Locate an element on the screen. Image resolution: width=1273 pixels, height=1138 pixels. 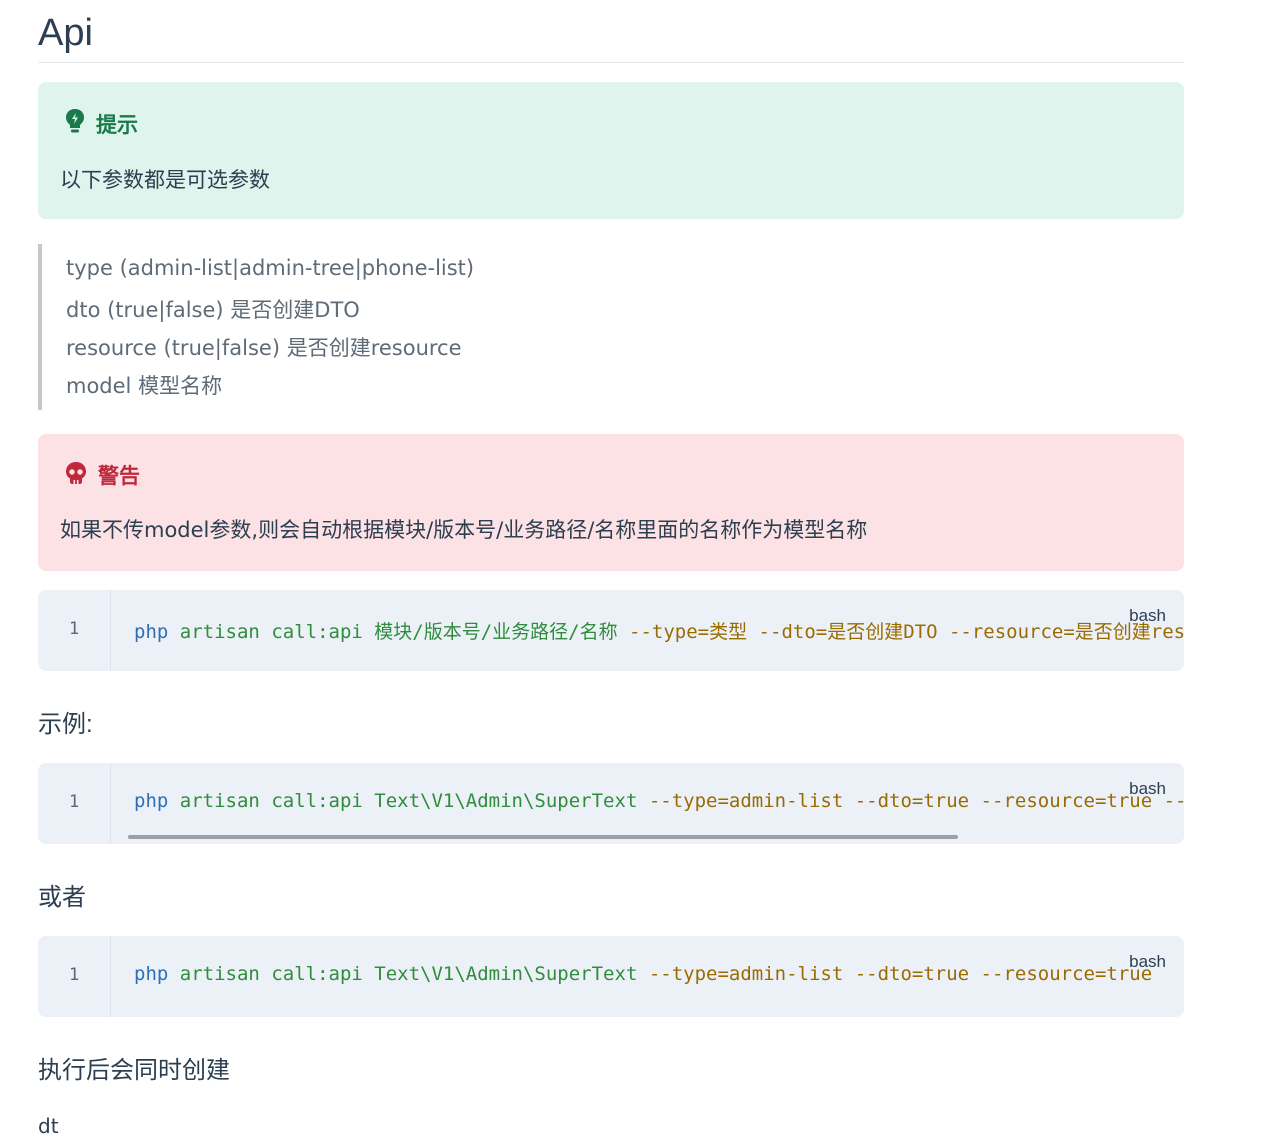
quote-line: type (admin-list|admin-tree|phone-list) is located at coordinates (270, 268).